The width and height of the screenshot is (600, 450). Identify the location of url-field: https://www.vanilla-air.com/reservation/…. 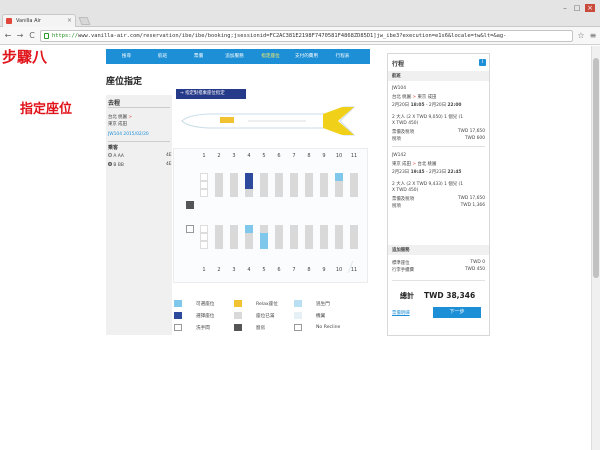
(306, 36).